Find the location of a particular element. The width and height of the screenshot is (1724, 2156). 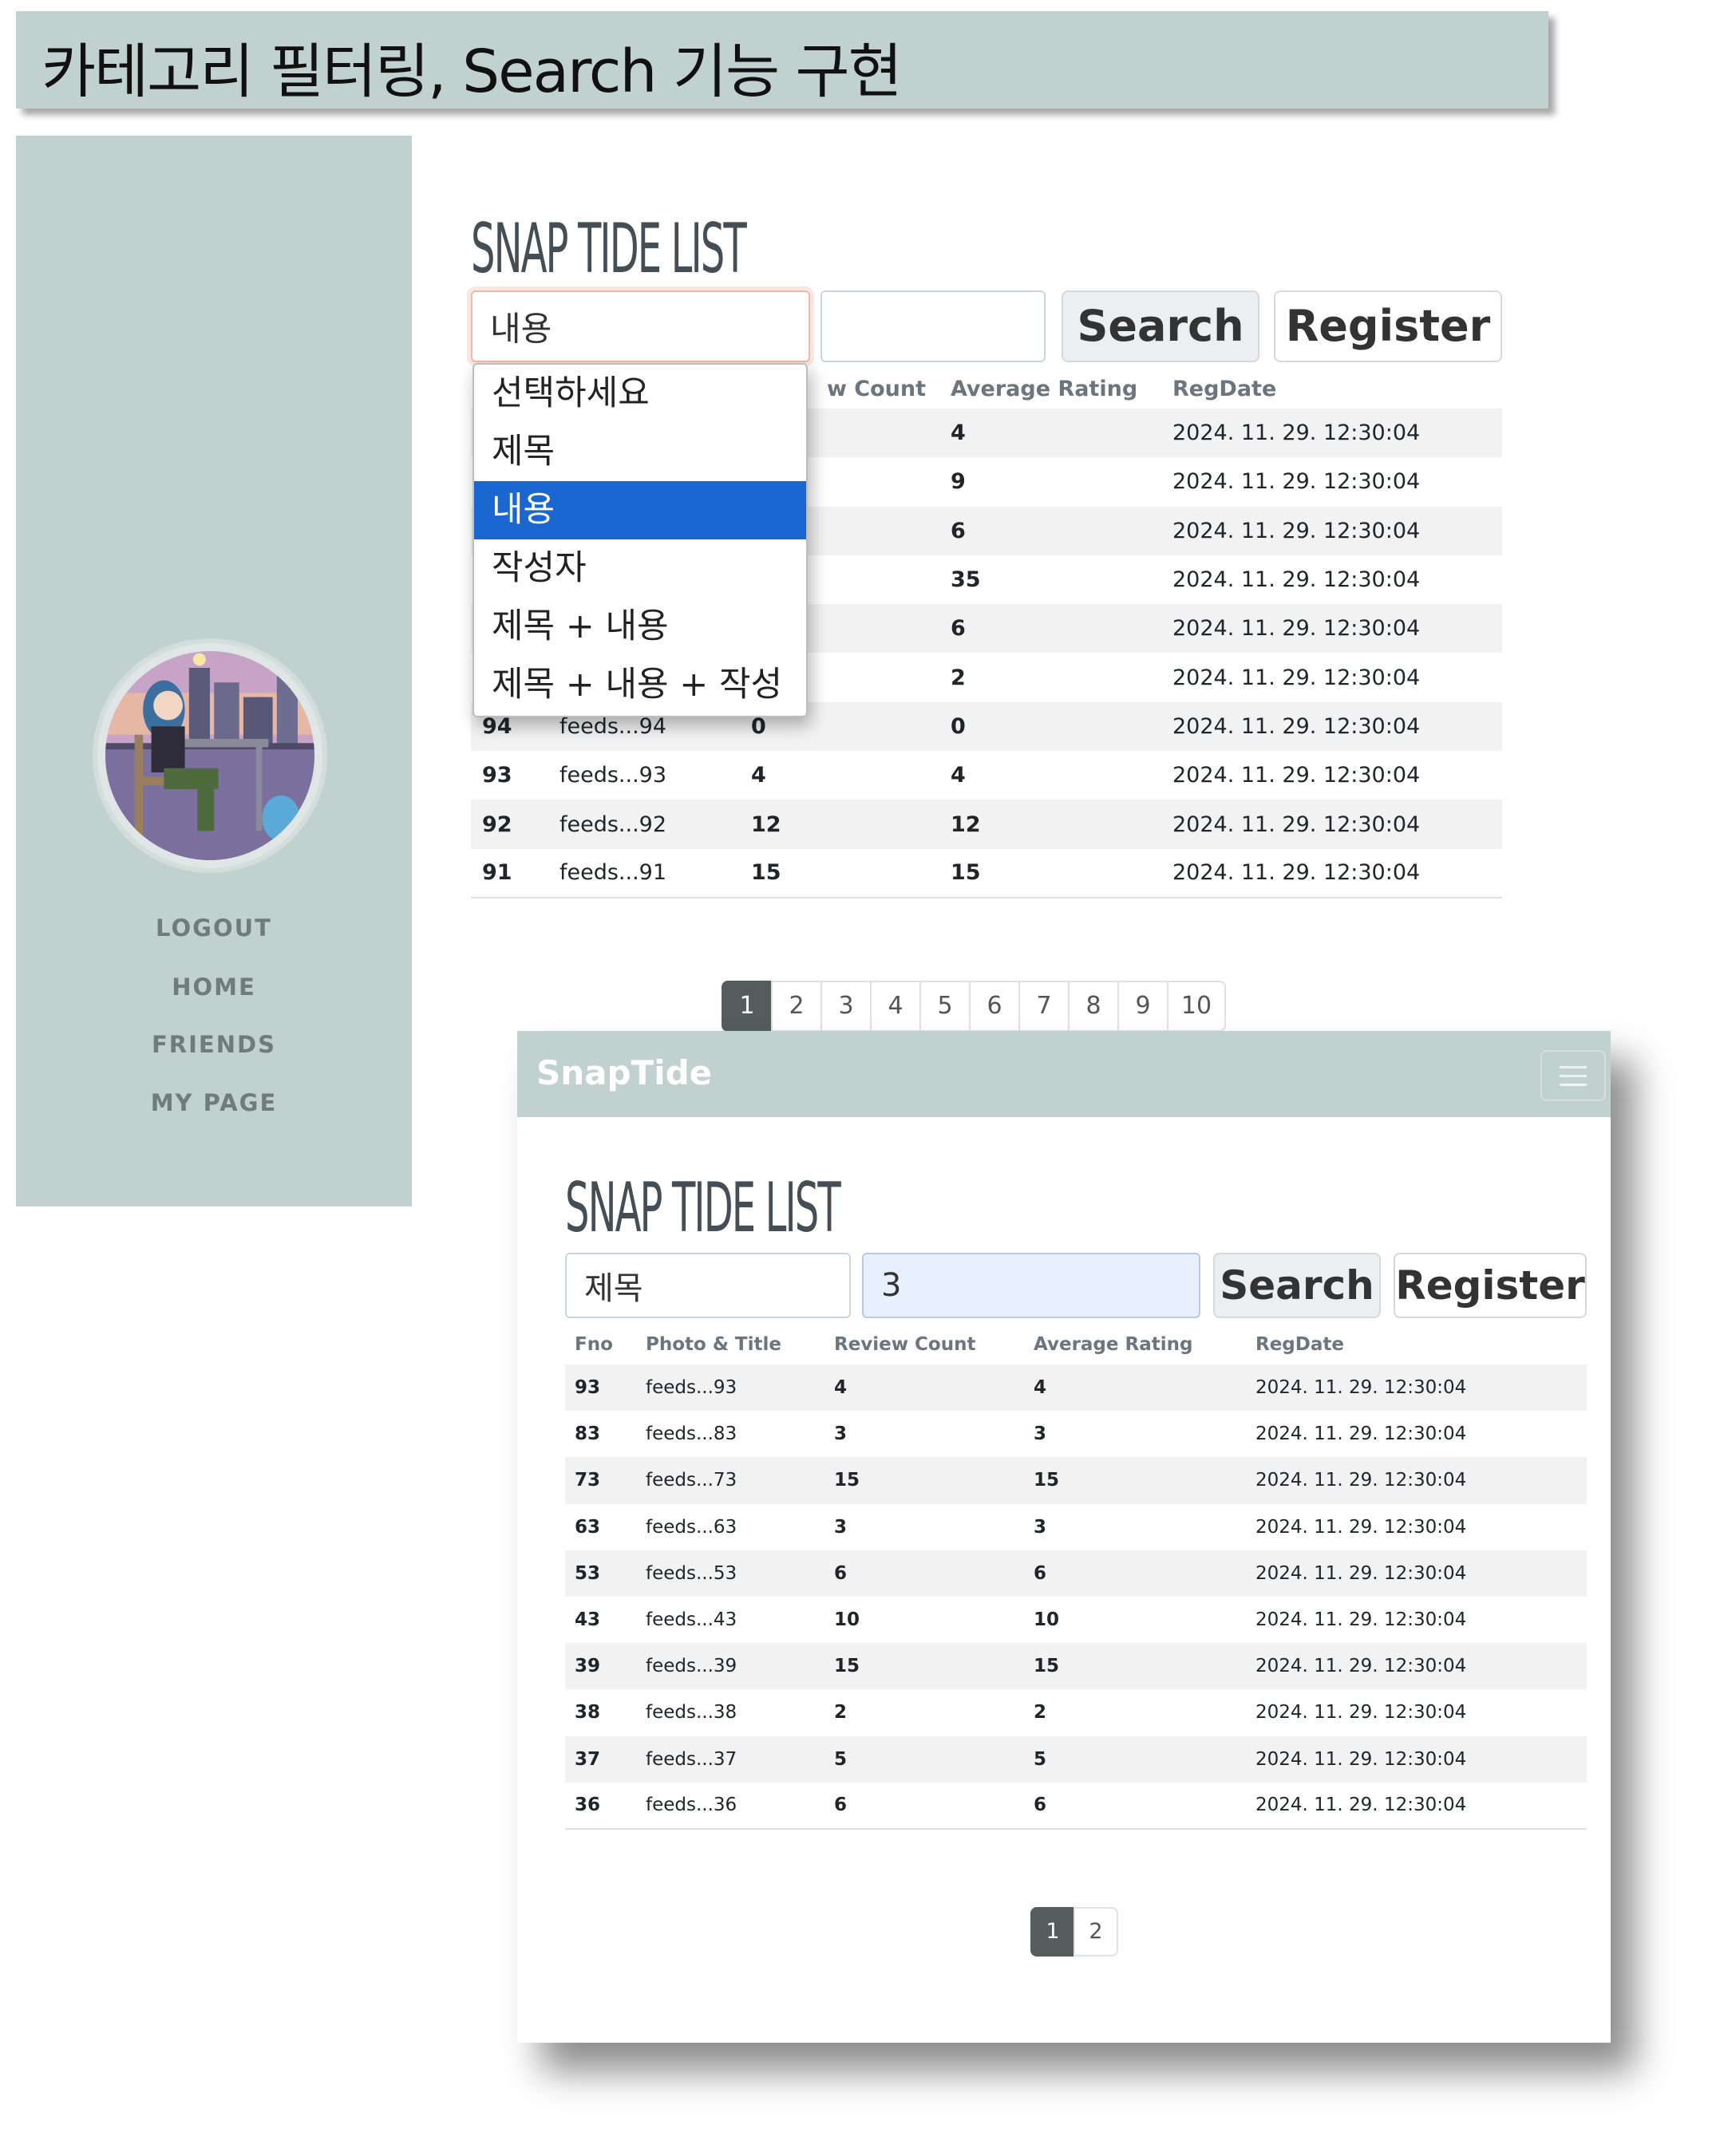

table-row: 37 feeds...37 5 5 2024. 11. 29. 12:30:04 is located at coordinates (1076, 1759).